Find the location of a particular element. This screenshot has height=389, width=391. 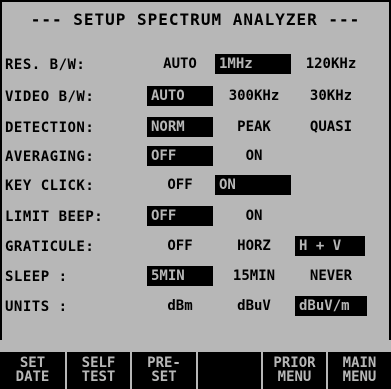

row-label: AVERAGING: is located at coordinates (50, 157).